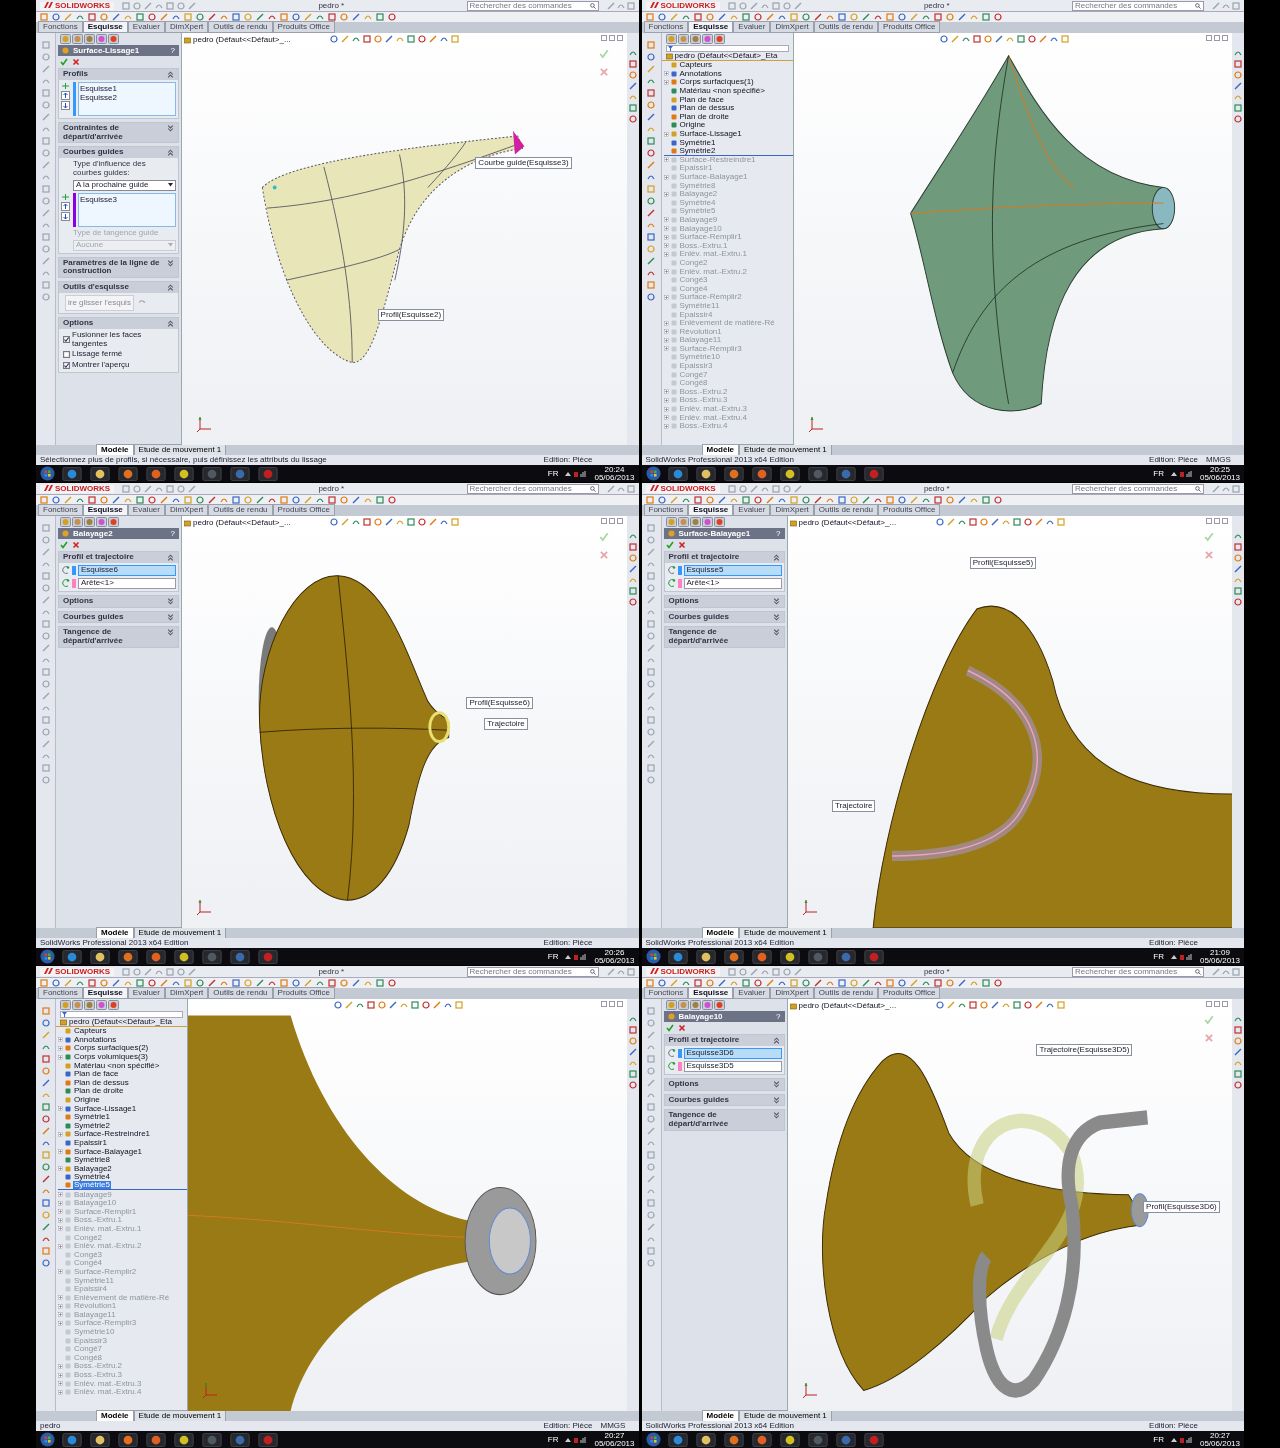  Describe the element at coordinates (1009, 722) in the screenshot. I see `graphics-viewport: pedro (Défaut<<Défaut>_... Profil(Esquisse5) Trajectoire` at that location.